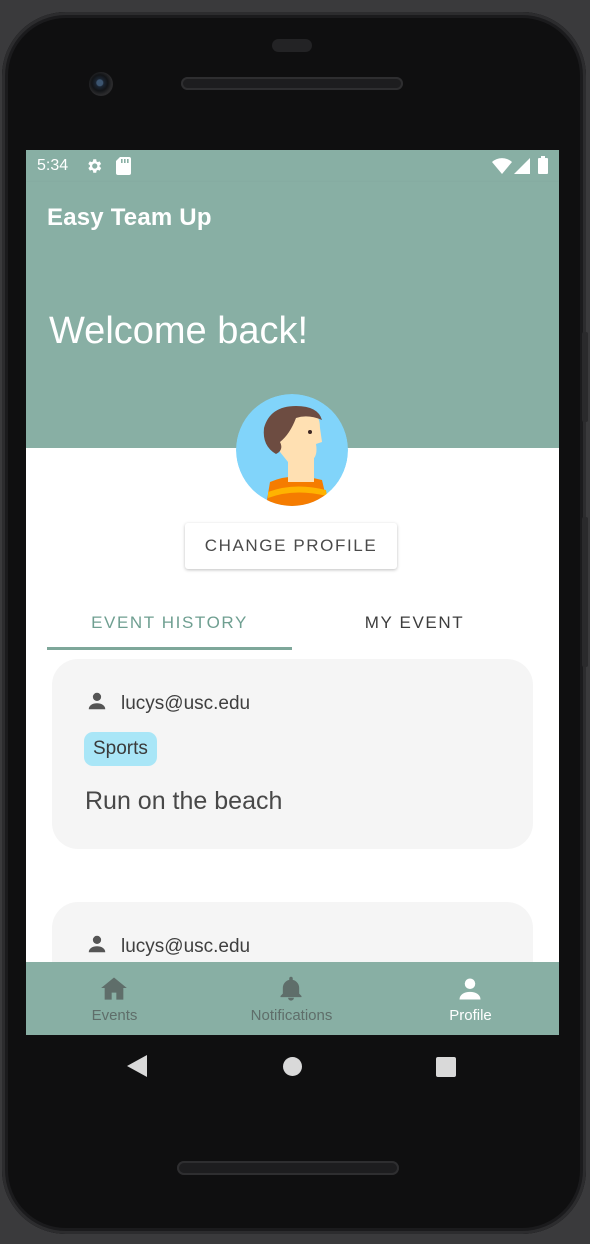 The image size is (590, 1244). I want to click on event-card: lucys@usc.edu Sports Run on the beach, so click(292, 754).